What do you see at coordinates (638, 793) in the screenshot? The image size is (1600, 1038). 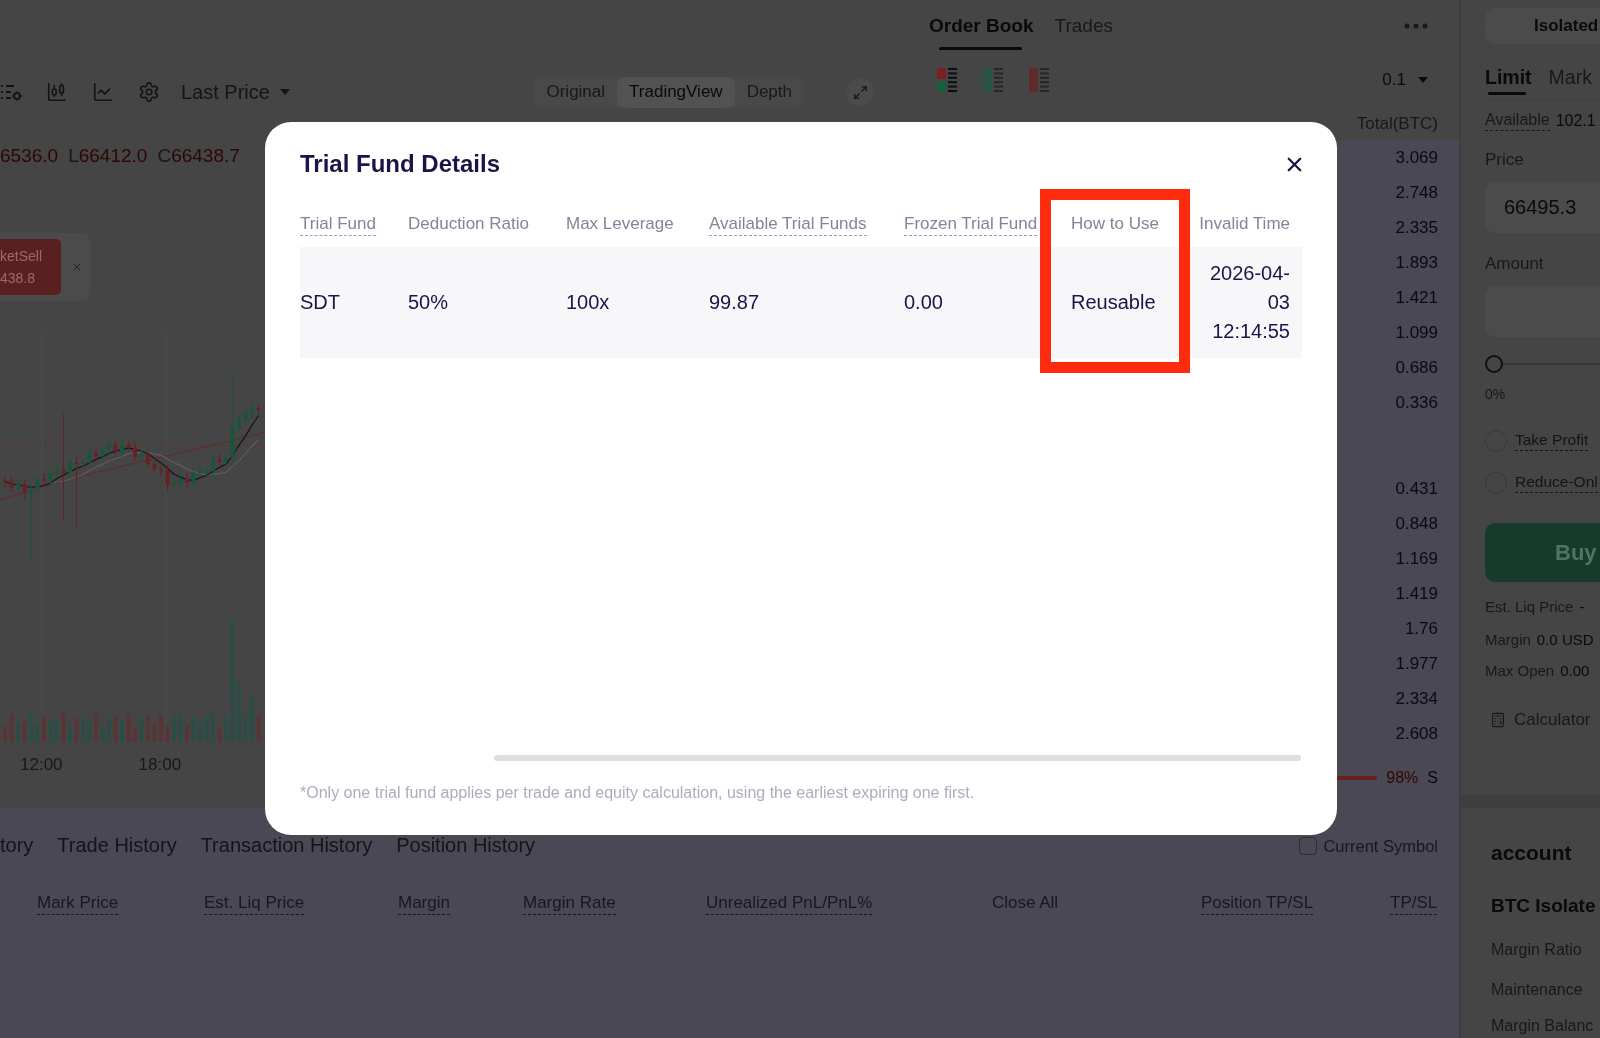 I see `footnote: *Only one trial fund applies per trade and equity calculation, using the earliest expiring one first.` at bounding box center [638, 793].